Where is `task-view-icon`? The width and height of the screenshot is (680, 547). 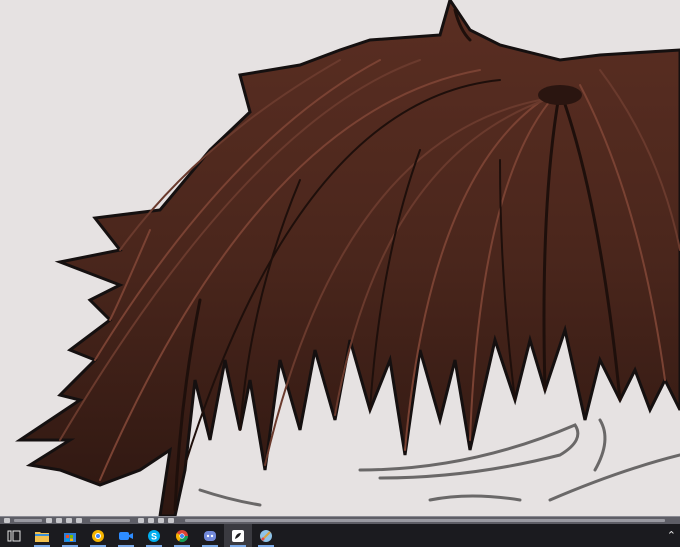
task-view-icon is located at coordinates (14, 535).